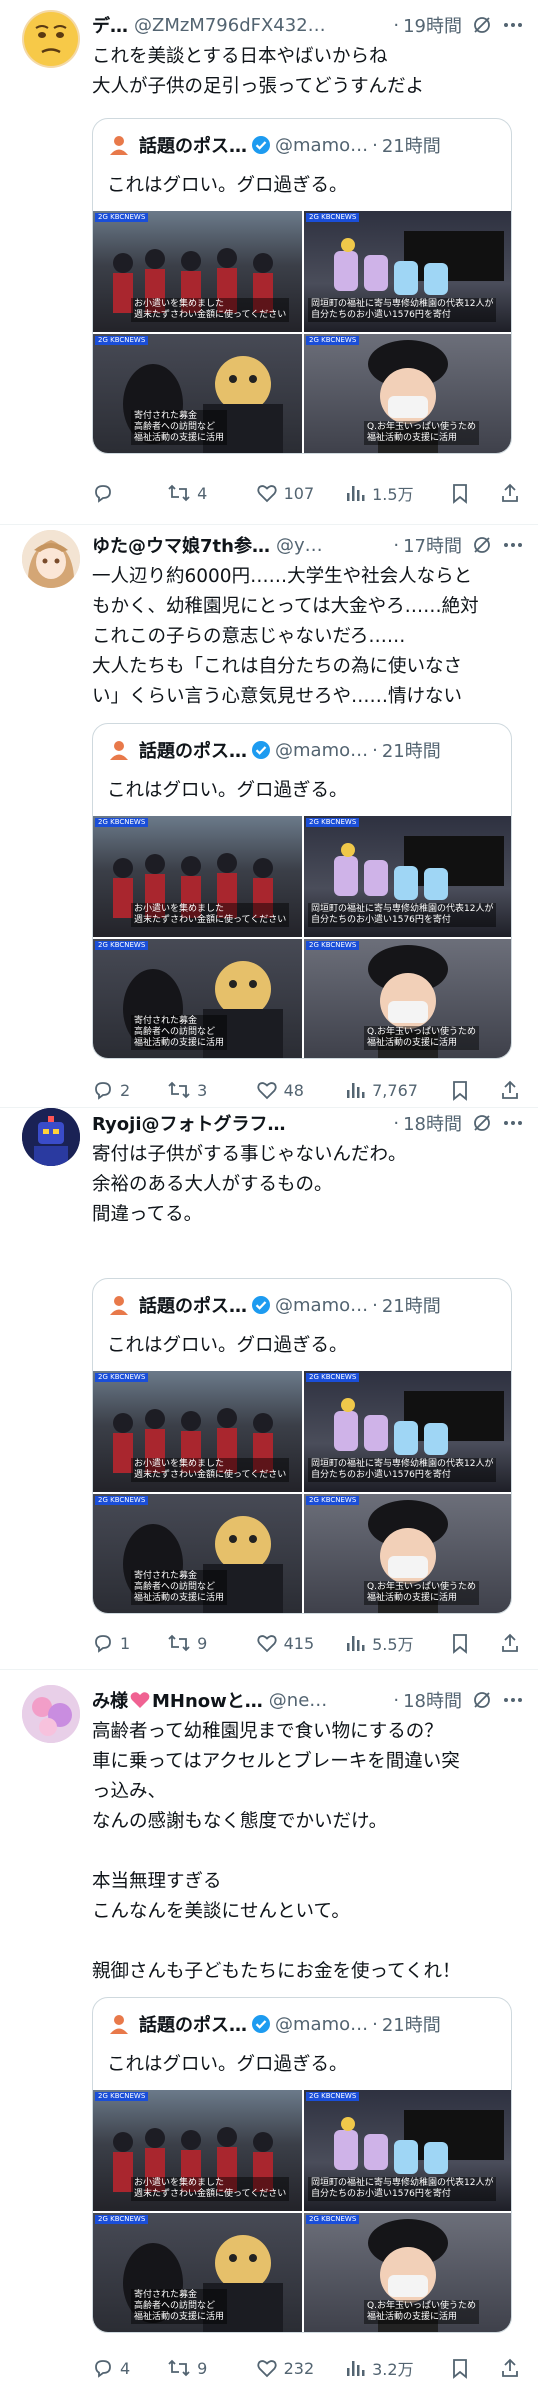  Describe the element at coordinates (300, 1643) in the screenshot. I see `like-button: 415` at that location.